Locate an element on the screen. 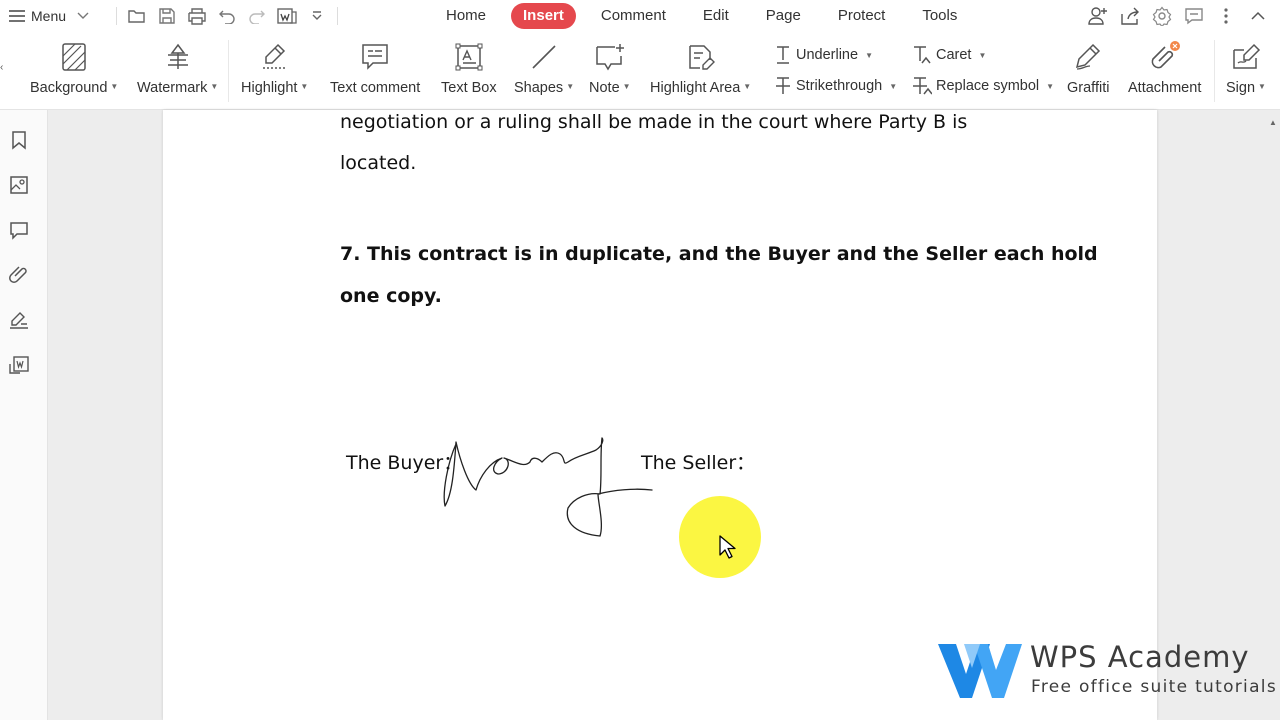 Image resolution: width=1280 pixels, height=720 pixels. caret-insert-icon is located at coordinates (922, 55).